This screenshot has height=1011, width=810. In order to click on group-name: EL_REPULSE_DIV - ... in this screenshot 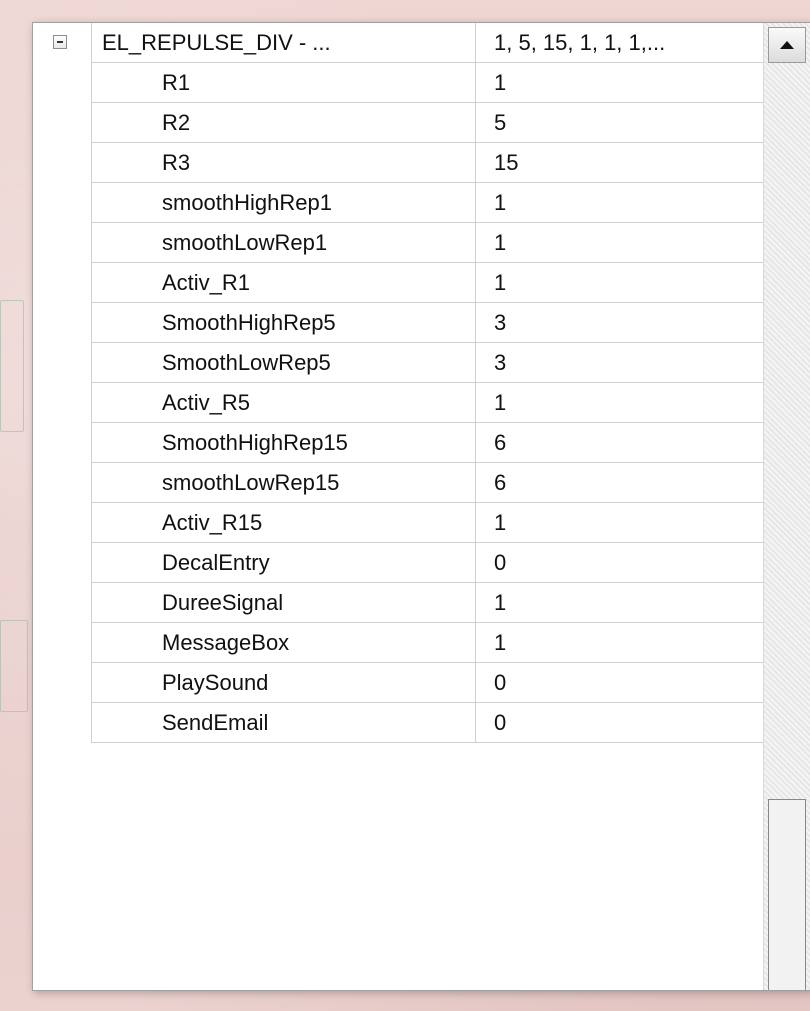, I will do `click(283, 43)`.